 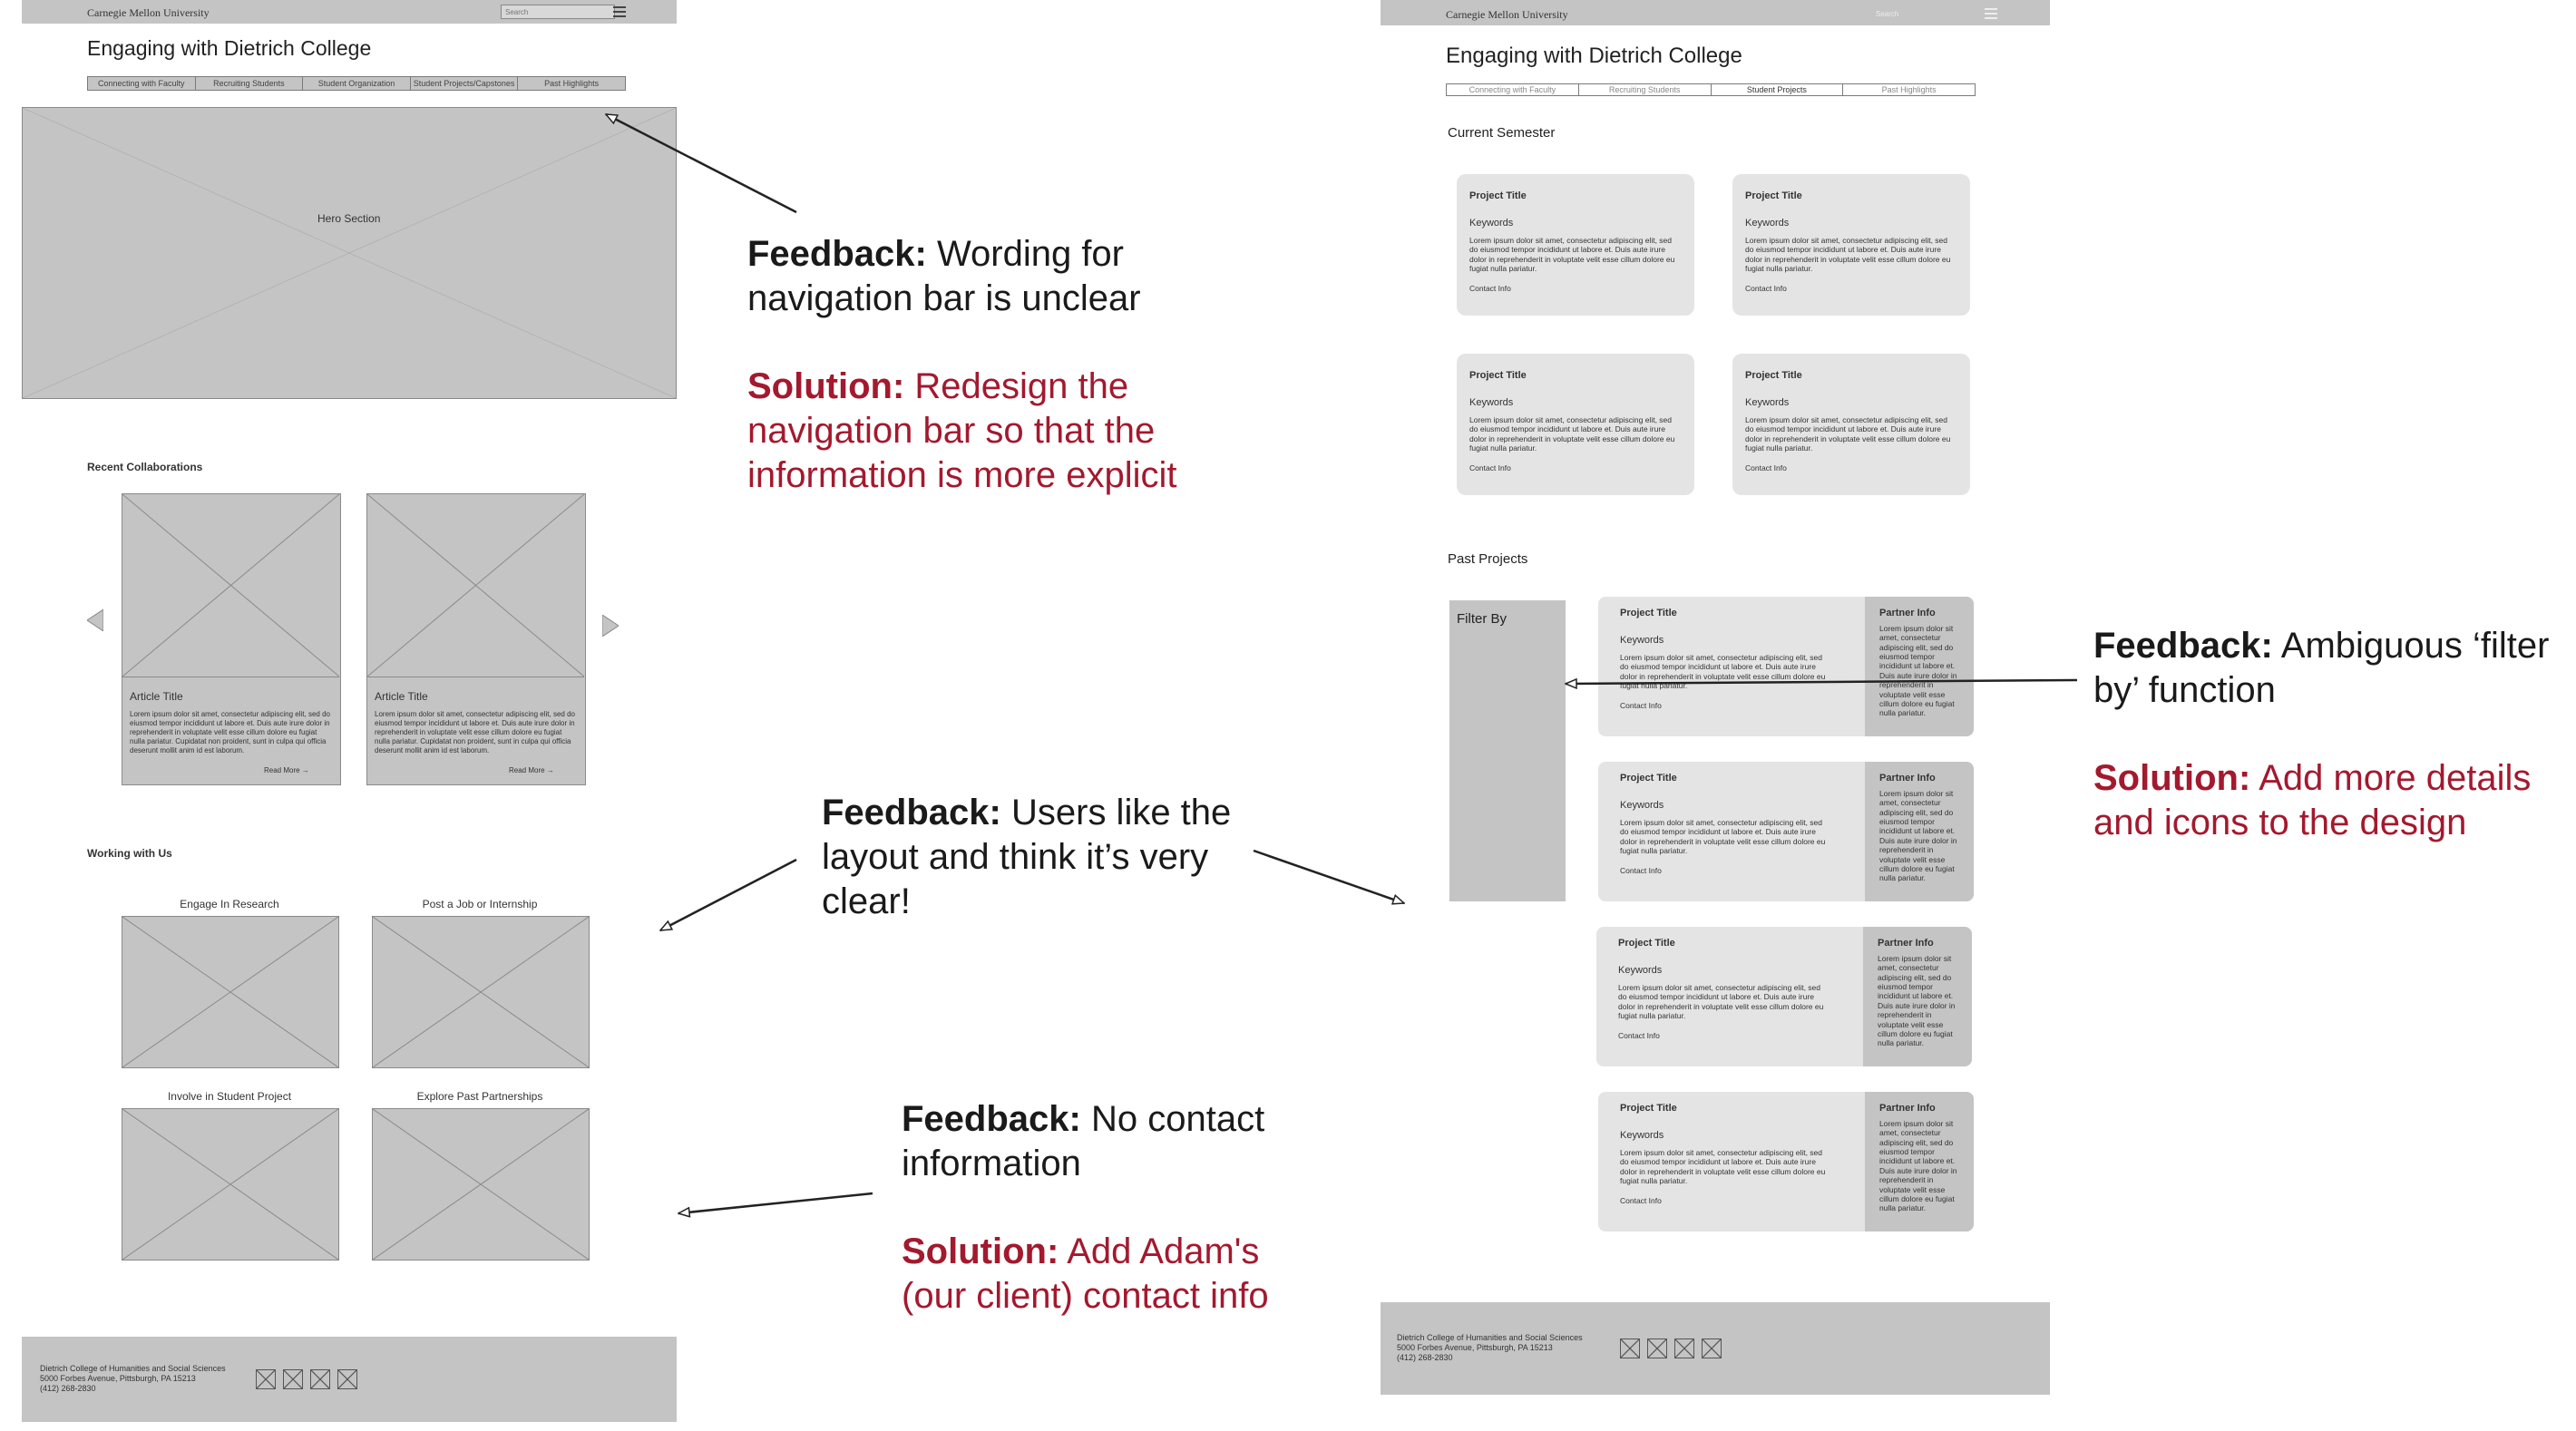 What do you see at coordinates (775, 1202) in the screenshot?
I see `arrow-to-footer-area` at bounding box center [775, 1202].